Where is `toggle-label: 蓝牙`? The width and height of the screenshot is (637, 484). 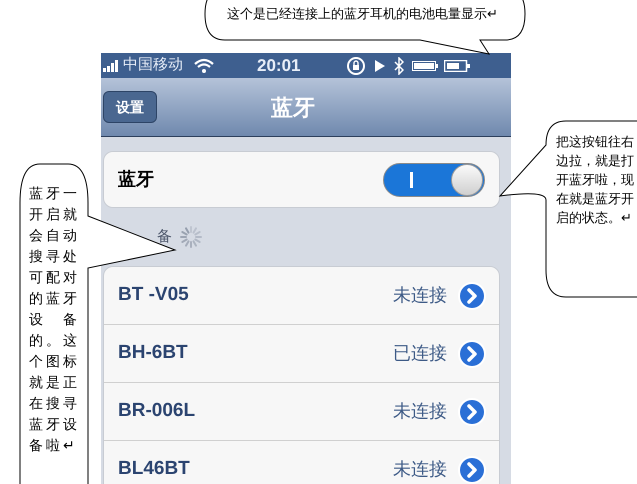 toggle-label: 蓝牙 is located at coordinates (136, 179).